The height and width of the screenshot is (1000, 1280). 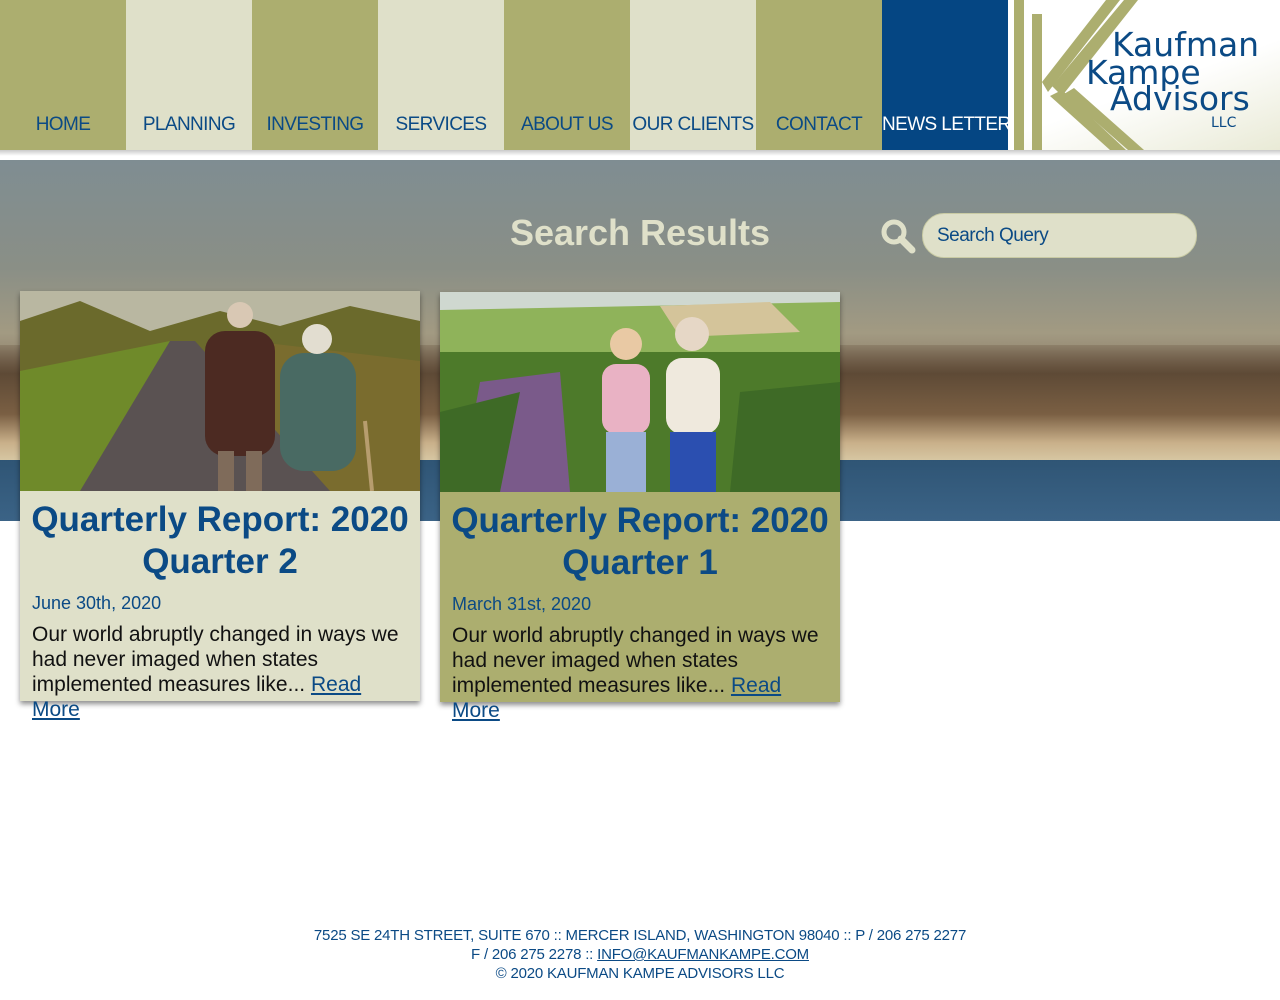 What do you see at coordinates (63, 124) in the screenshot?
I see `nav-item-label: HOME` at bounding box center [63, 124].